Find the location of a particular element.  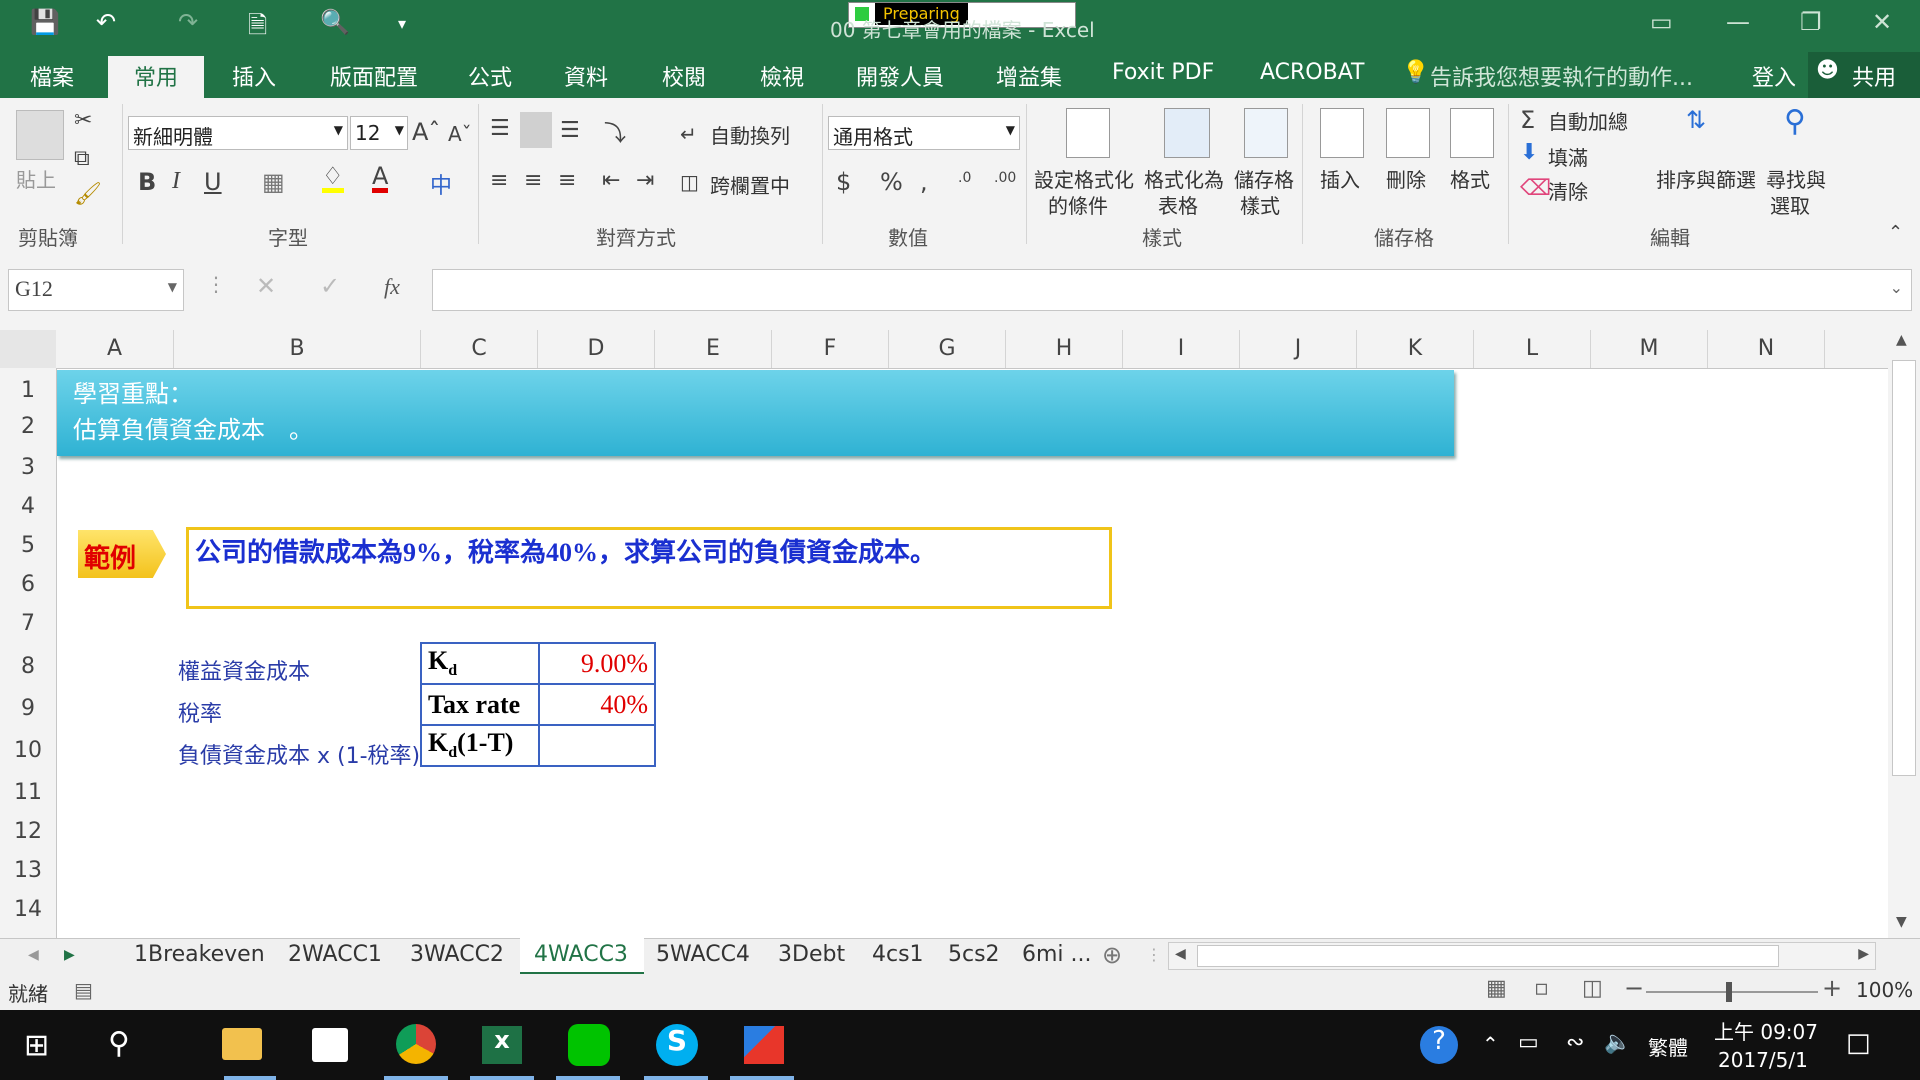

sort-filter-button: 排序與篩選 is located at coordinates (1706, 178).